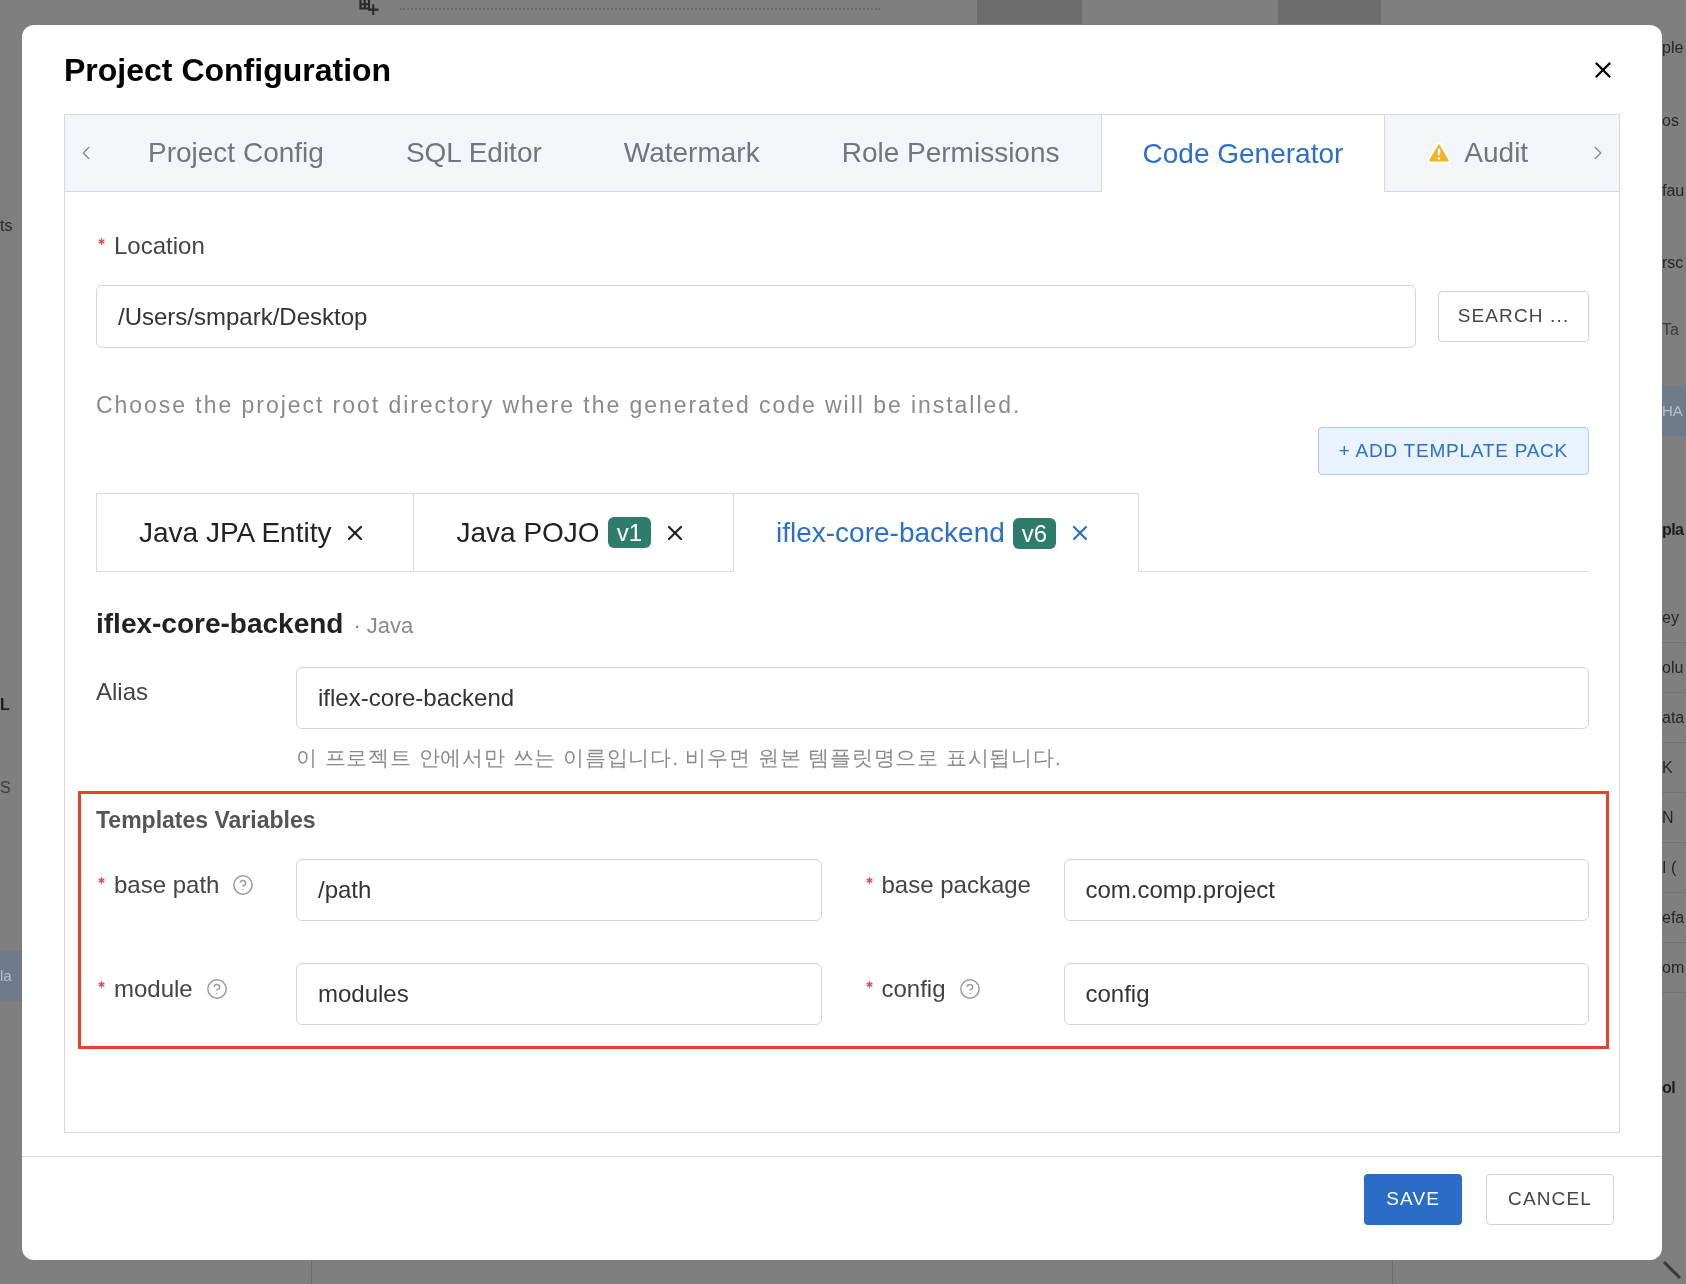 Image resolution: width=1686 pixels, height=1284 pixels. Describe the element at coordinates (5, 788) in the screenshot. I see `background-text: S` at that location.